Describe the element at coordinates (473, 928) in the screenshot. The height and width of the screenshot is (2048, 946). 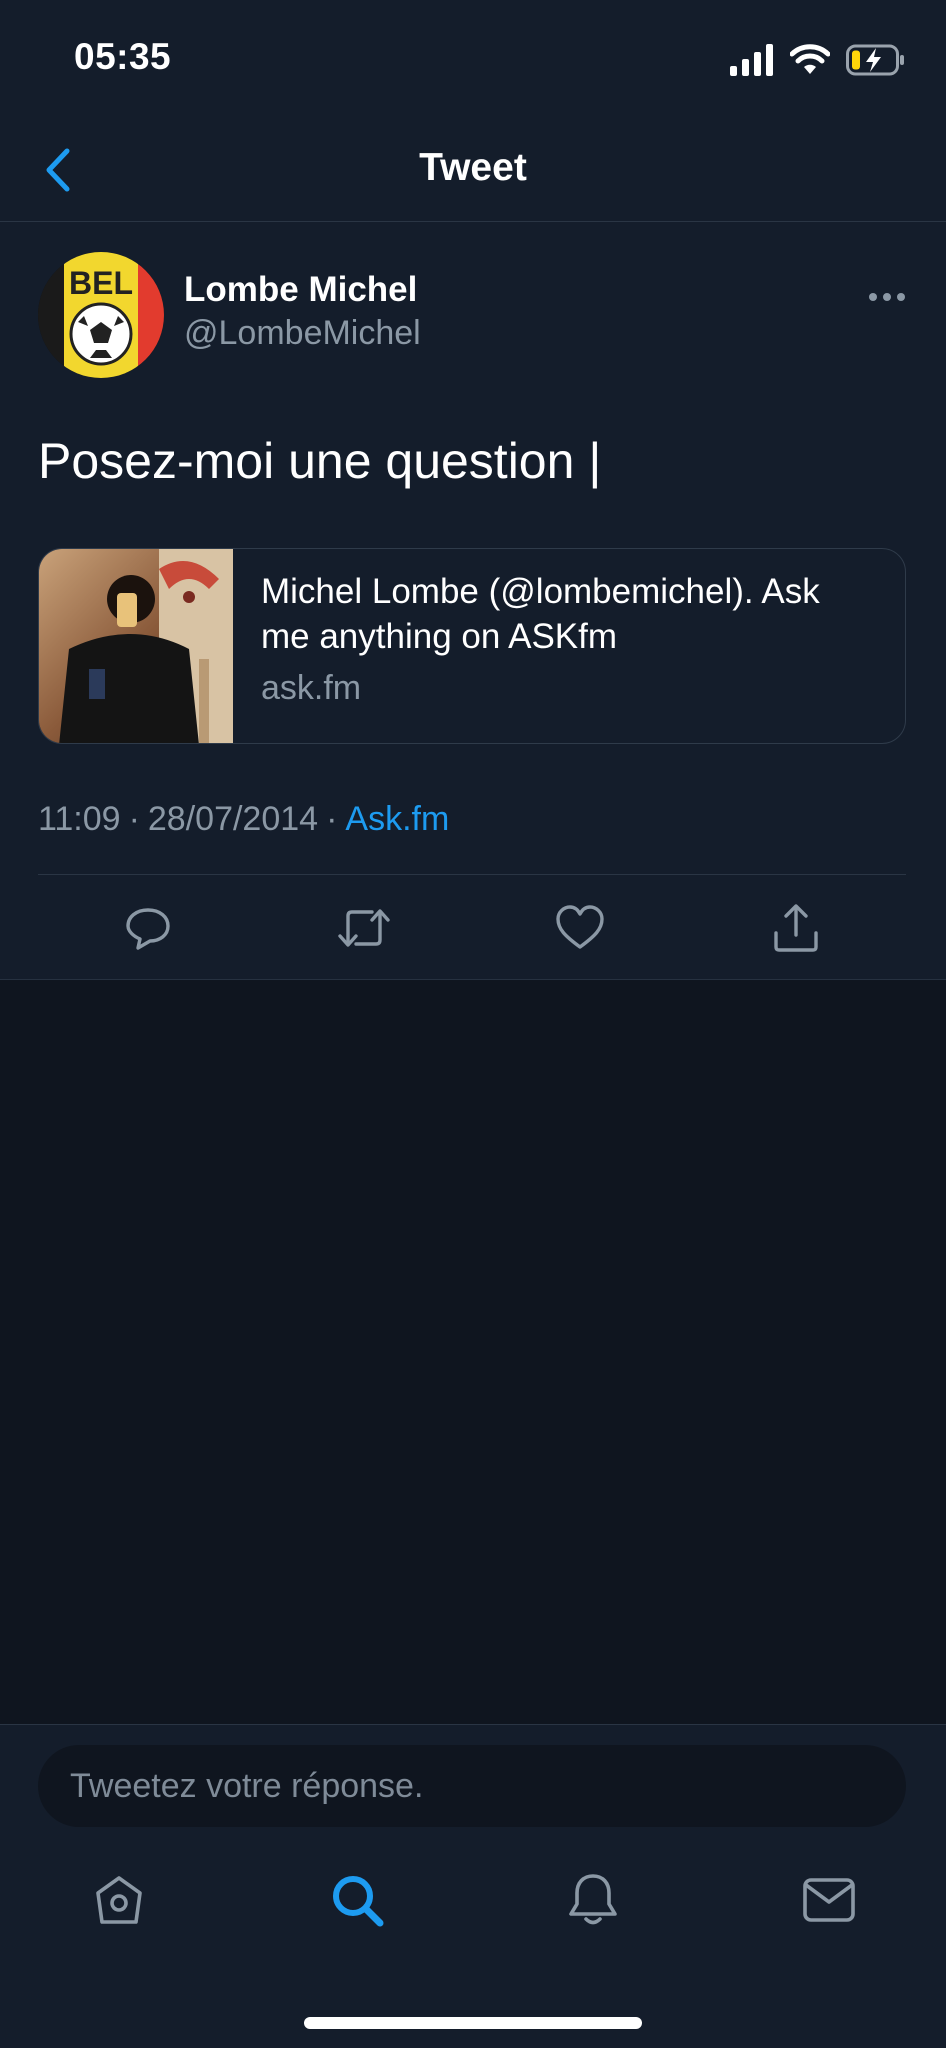
I see `tweet-actions` at that location.